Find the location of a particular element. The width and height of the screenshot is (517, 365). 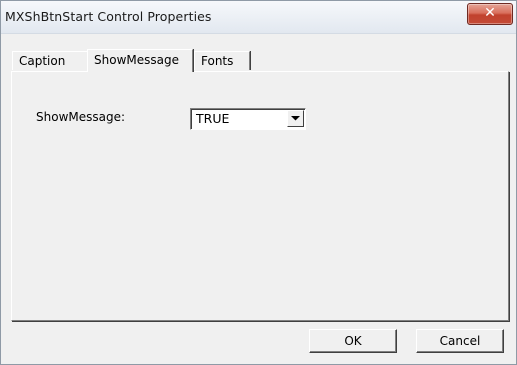

window-title: MXShBtnStart Control Properties is located at coordinates (108, 16).